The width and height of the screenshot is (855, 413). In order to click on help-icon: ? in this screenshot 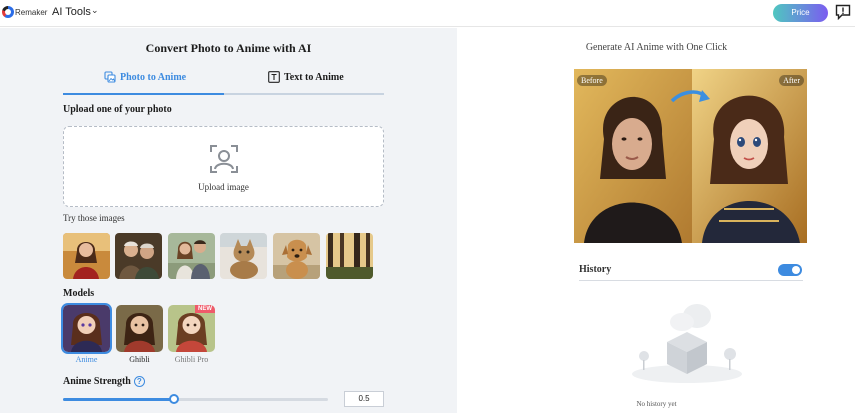, I will do `click(139, 382)`.